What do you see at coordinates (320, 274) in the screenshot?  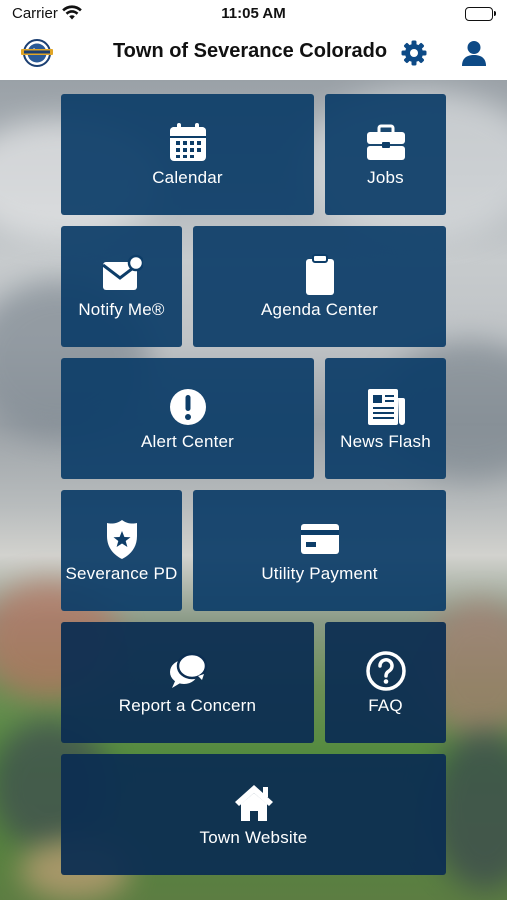 I see `clipboard-icon` at bounding box center [320, 274].